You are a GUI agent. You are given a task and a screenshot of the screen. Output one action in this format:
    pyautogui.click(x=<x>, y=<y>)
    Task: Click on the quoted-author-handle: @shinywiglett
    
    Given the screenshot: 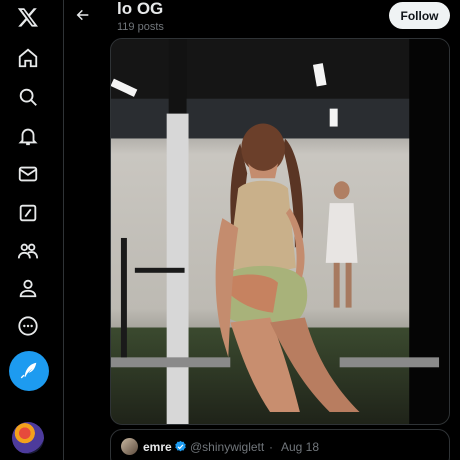 What is the action you would take?
    pyautogui.click(x=227, y=447)
    